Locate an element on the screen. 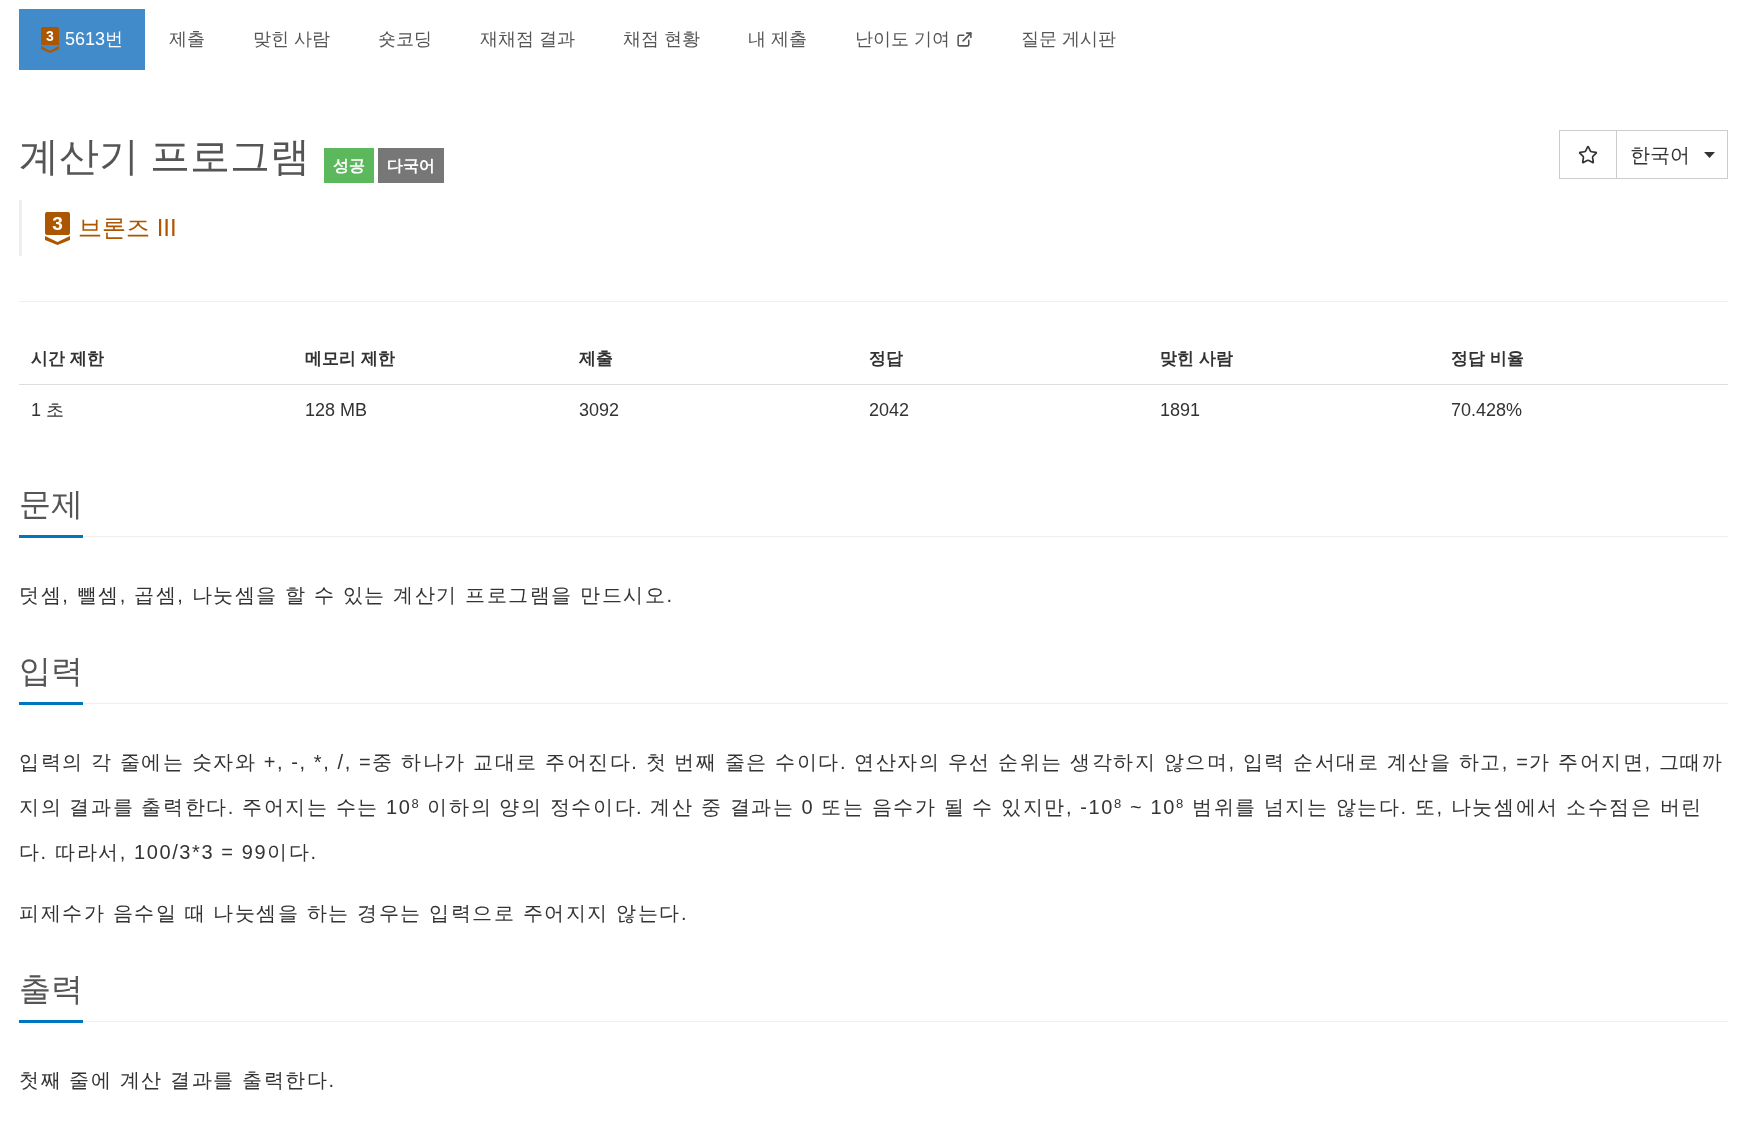 Image resolution: width=1762 pixels, height=1122 pixels. problem-tag: 성공 is located at coordinates (349, 165).